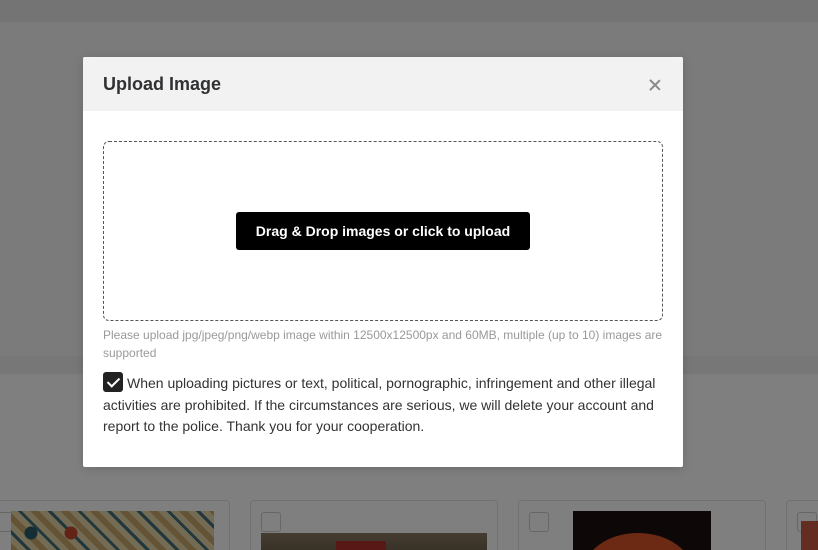 The height and width of the screenshot is (550, 818). What do you see at coordinates (113, 382) in the screenshot?
I see `agreement-checkbox` at bounding box center [113, 382].